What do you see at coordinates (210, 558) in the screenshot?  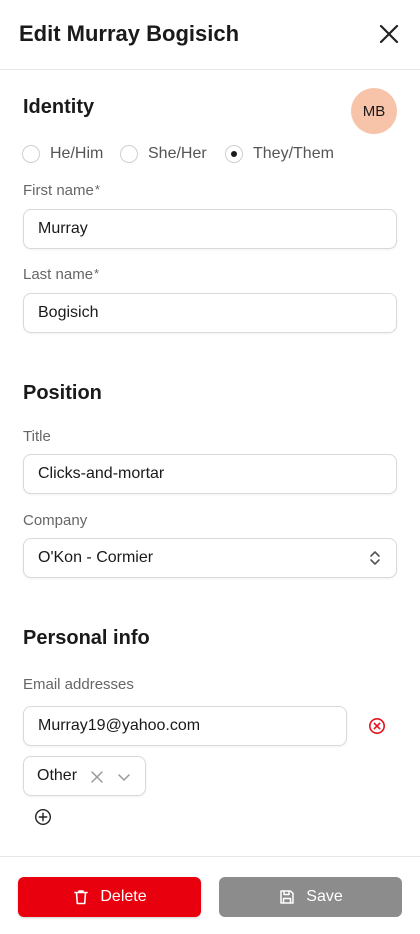 I see `company-select: O'Kon - Cormier` at bounding box center [210, 558].